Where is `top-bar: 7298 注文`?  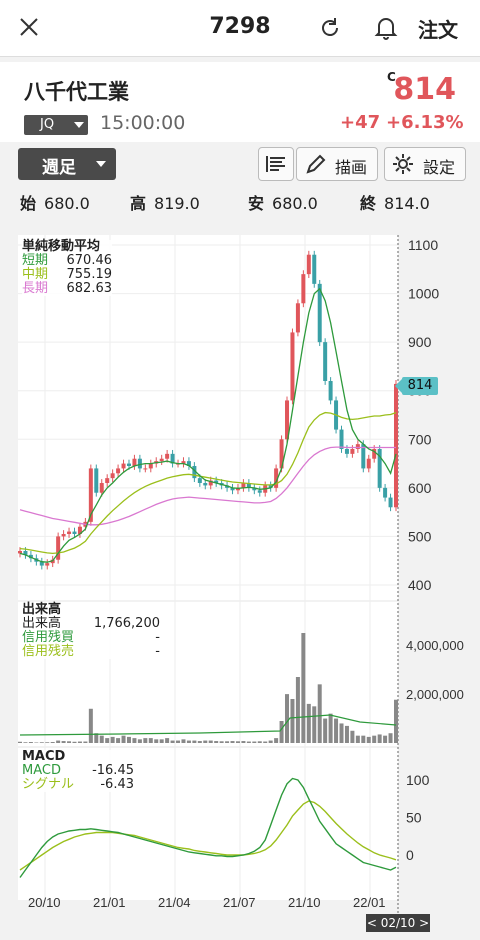 top-bar: 7298 注文 is located at coordinates (240, 28).